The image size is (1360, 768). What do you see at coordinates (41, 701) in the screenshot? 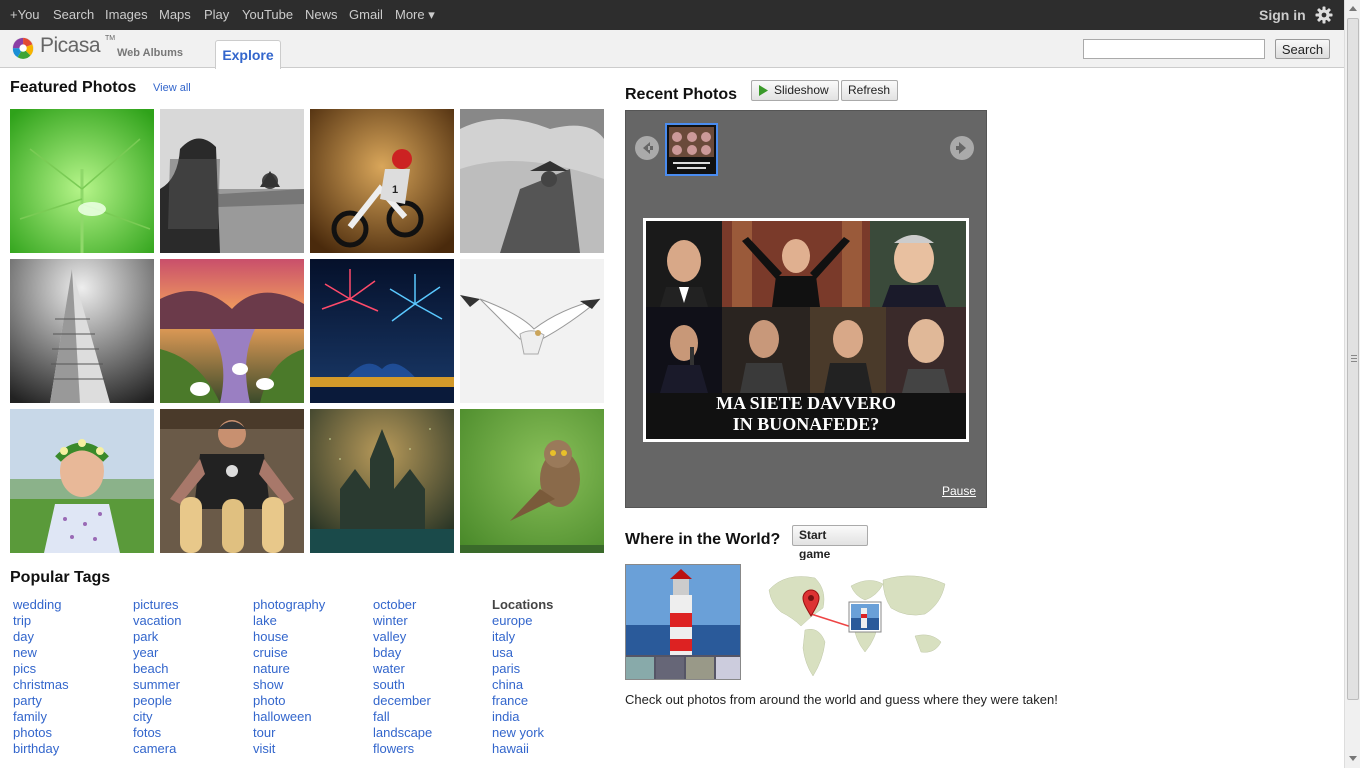
I see `tag-link: party` at bounding box center [41, 701].